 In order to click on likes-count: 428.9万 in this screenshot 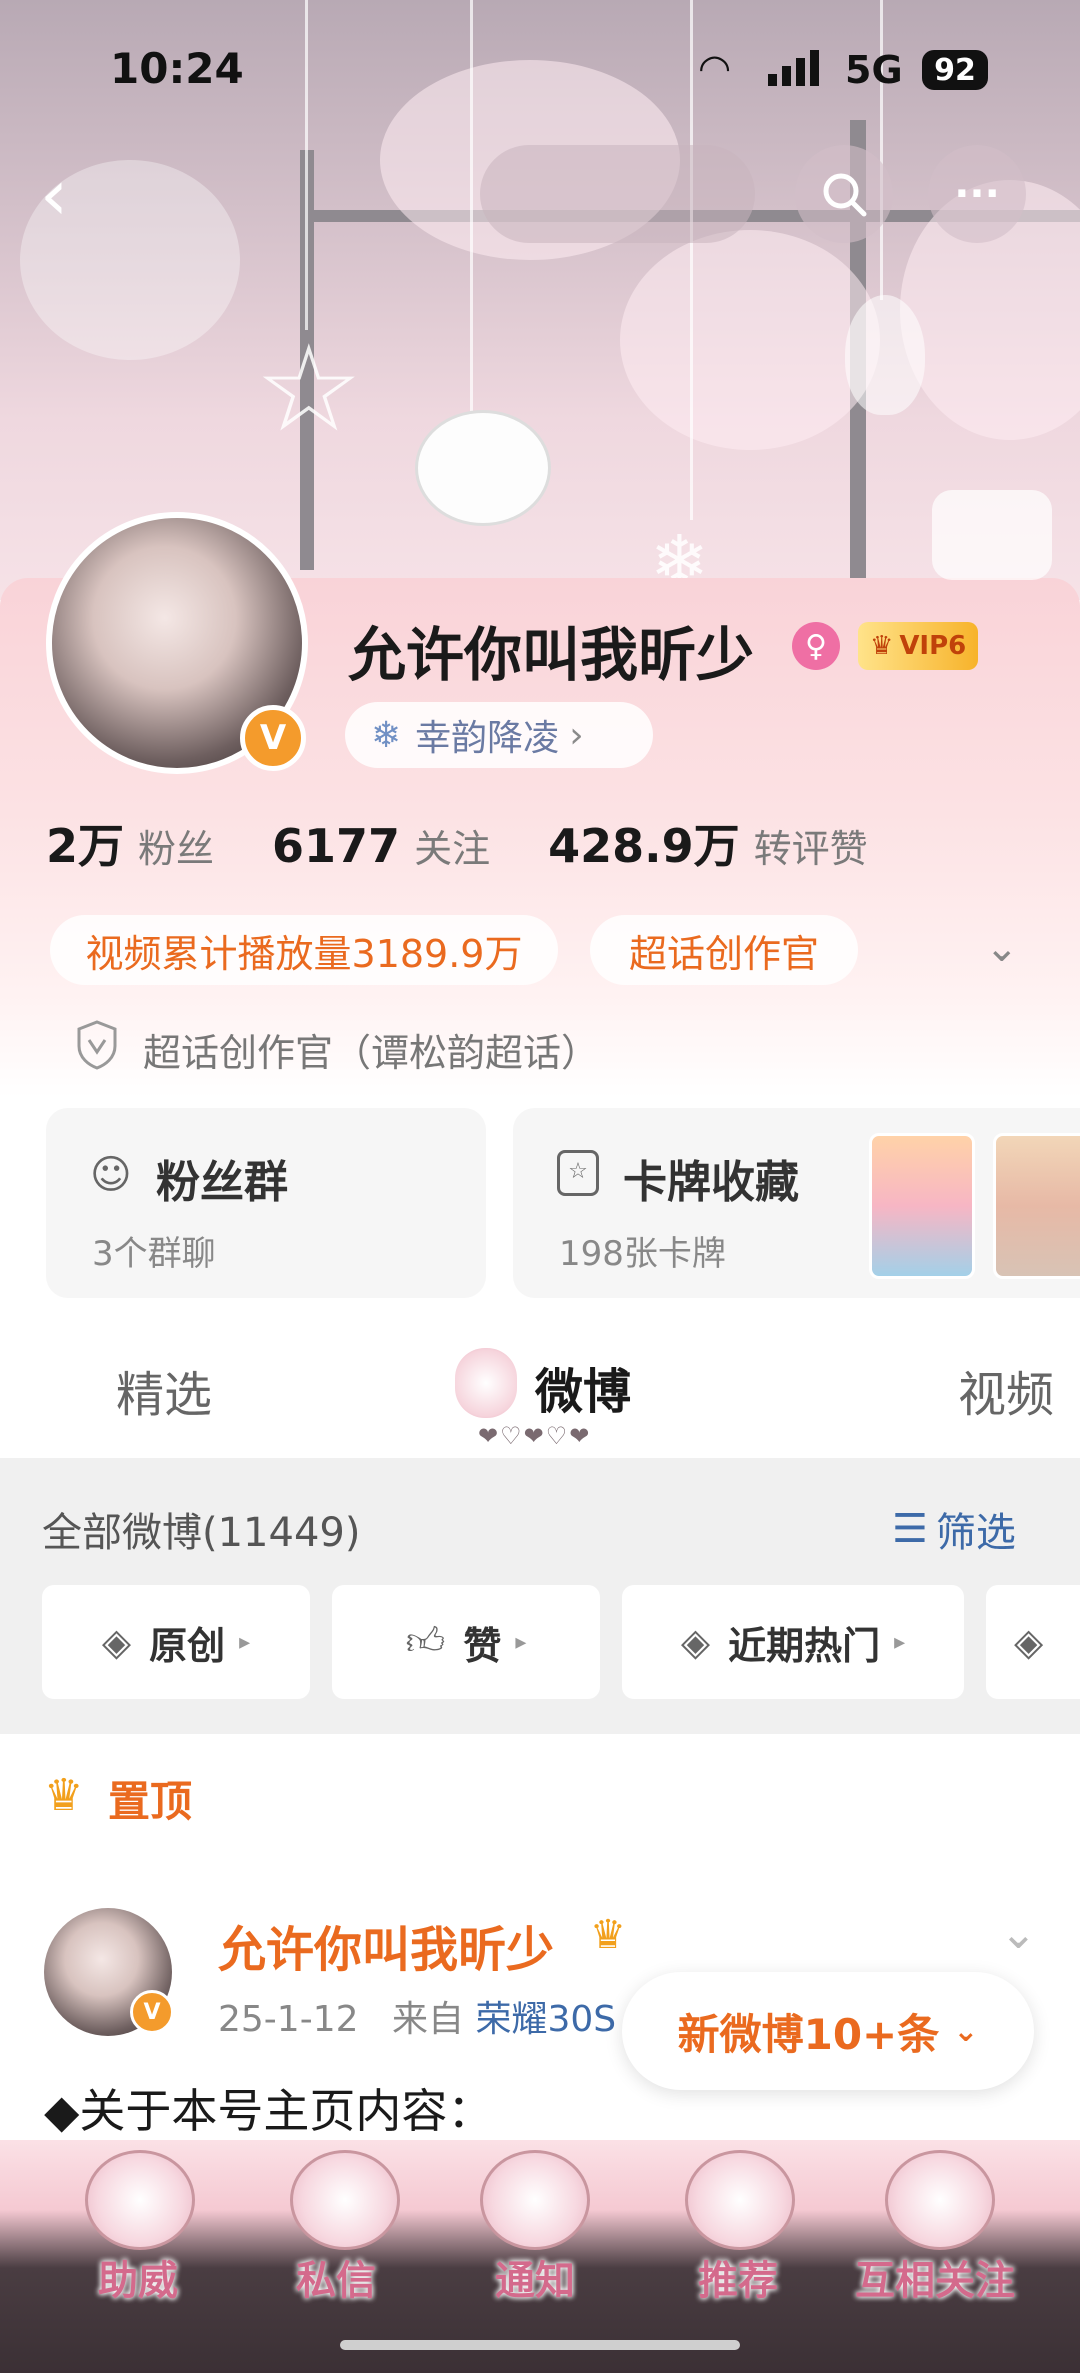, I will do `click(644, 846)`.